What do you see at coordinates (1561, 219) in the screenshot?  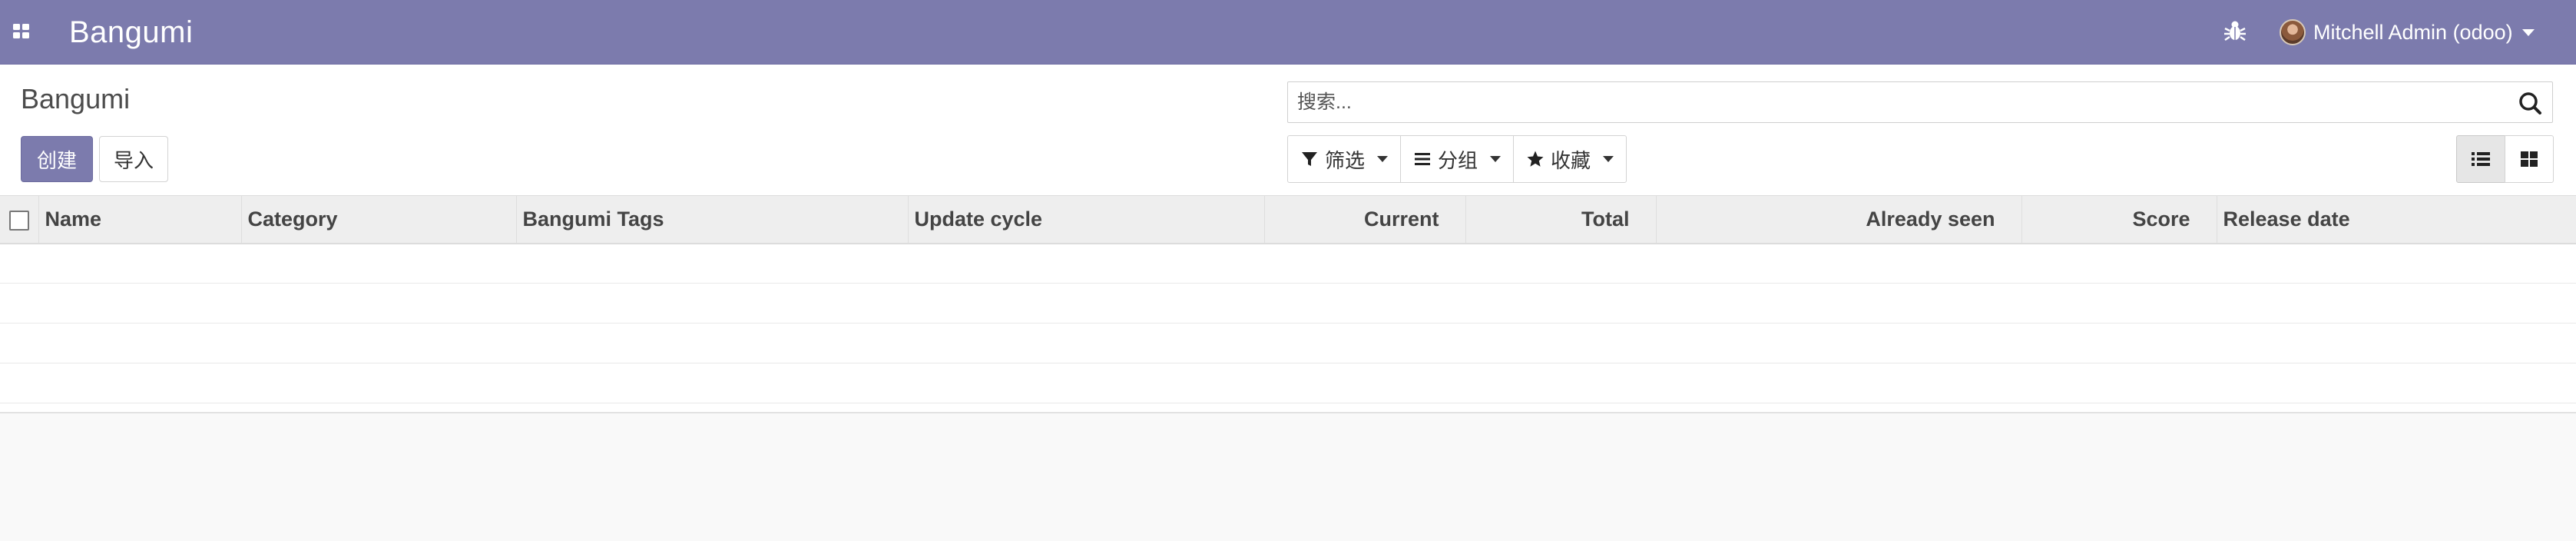 I see `column-header-total: Total` at bounding box center [1561, 219].